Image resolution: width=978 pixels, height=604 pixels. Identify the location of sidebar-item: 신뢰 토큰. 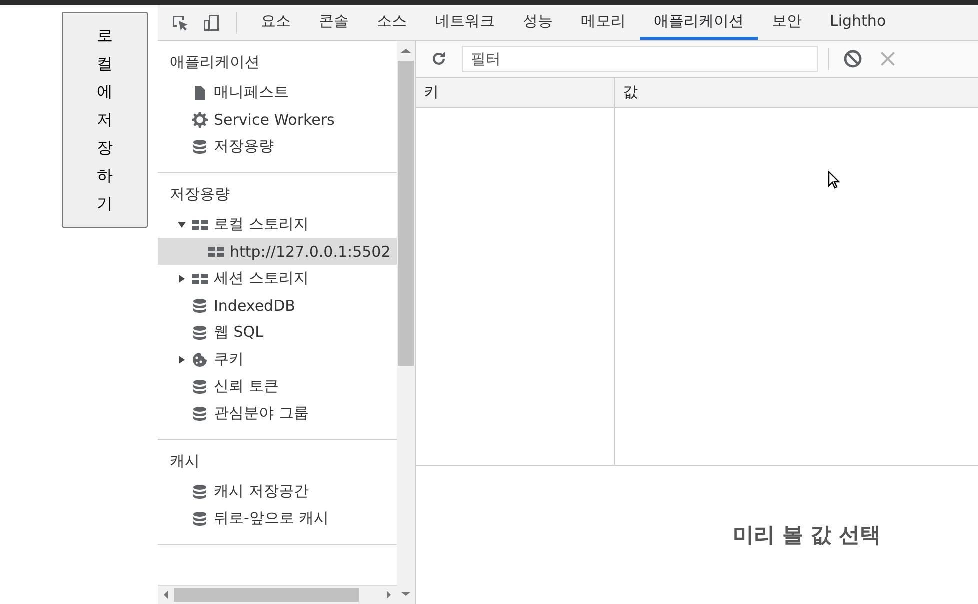
(277, 386).